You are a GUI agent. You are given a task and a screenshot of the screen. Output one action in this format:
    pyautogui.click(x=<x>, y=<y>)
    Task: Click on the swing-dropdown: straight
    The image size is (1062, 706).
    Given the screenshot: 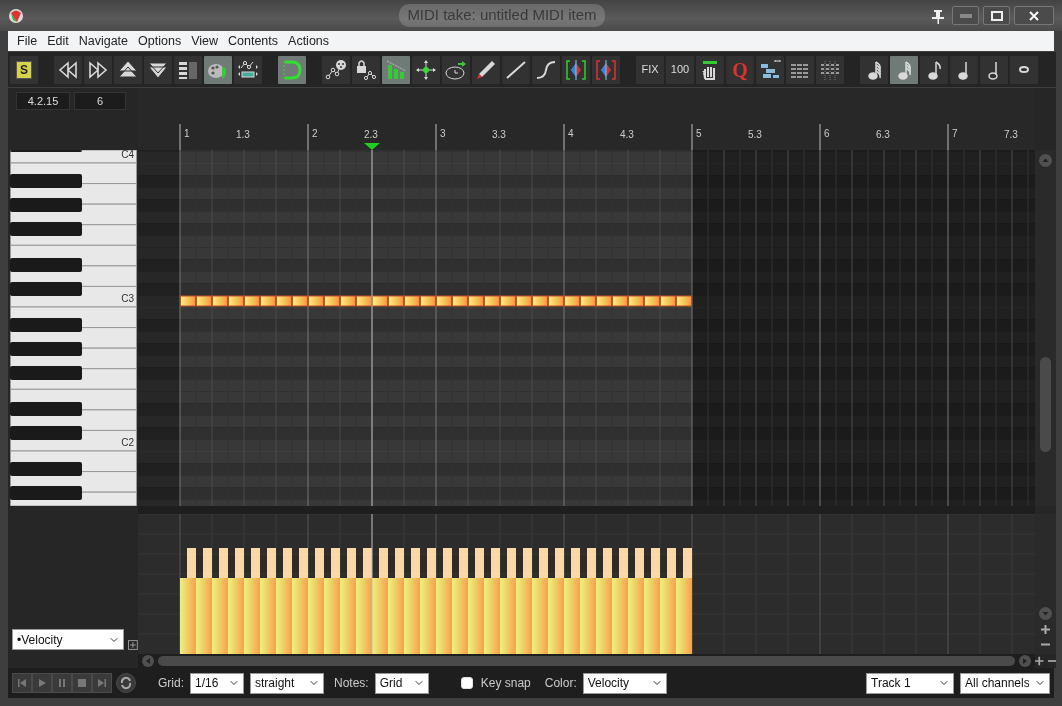 What is the action you would take?
    pyautogui.click(x=287, y=683)
    